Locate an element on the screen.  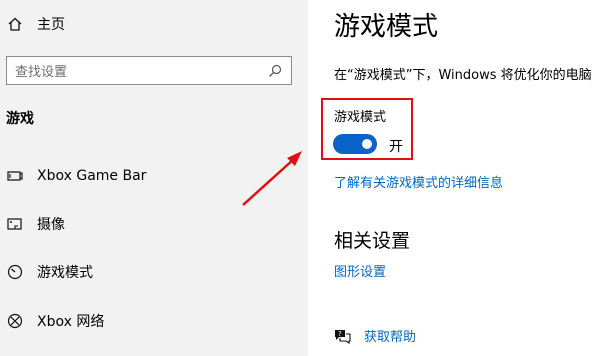
related-settings-title: 相关设置 is located at coordinates (372, 241).